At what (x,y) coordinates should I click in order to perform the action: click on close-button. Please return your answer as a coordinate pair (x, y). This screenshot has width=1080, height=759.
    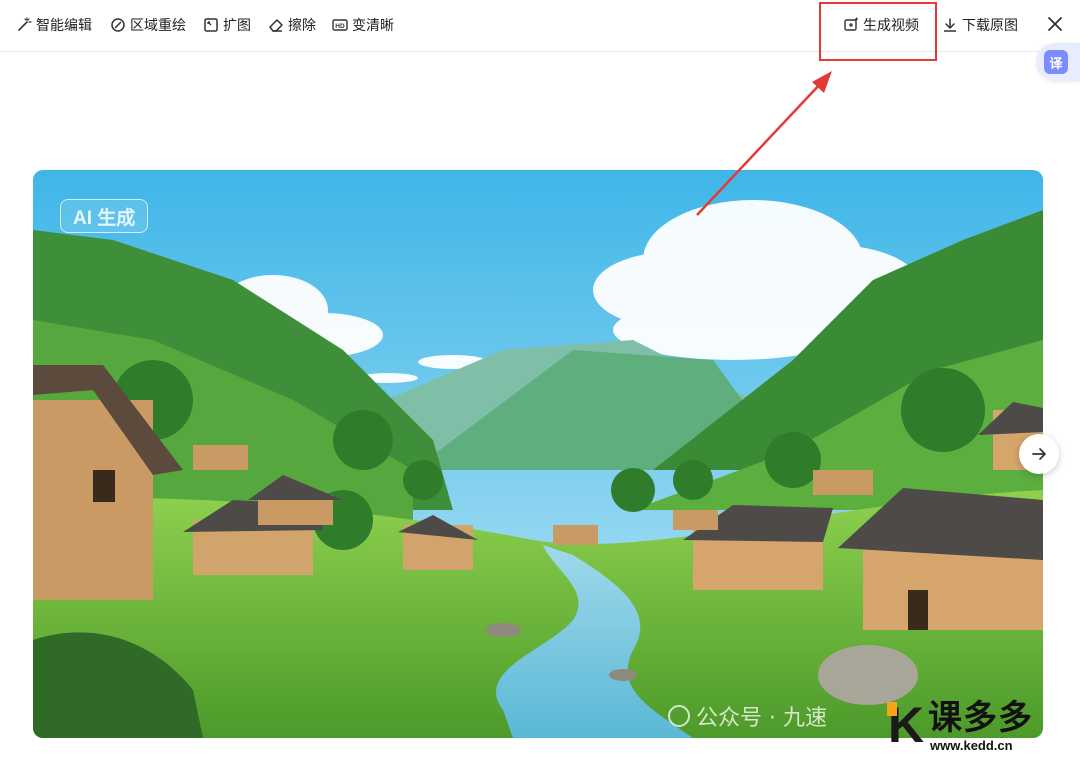
    Looking at the image, I should click on (1055, 24).